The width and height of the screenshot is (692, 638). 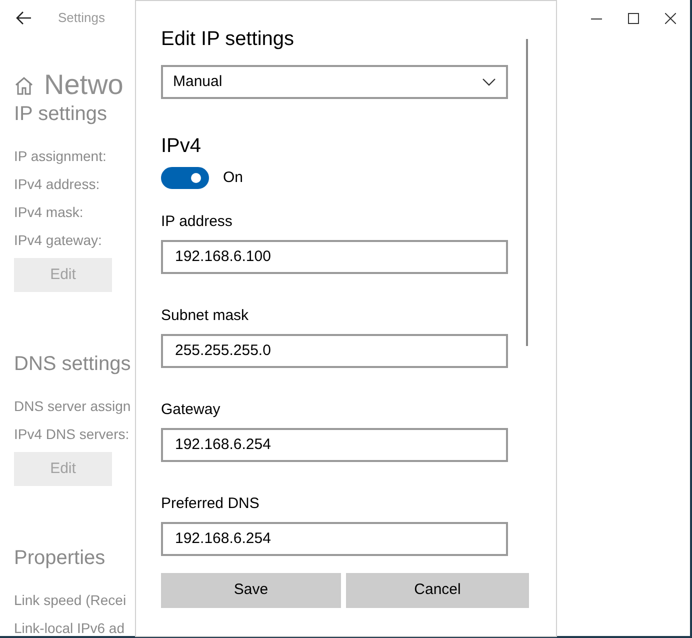 What do you see at coordinates (489, 82) in the screenshot?
I see `chevron-icon` at bounding box center [489, 82].